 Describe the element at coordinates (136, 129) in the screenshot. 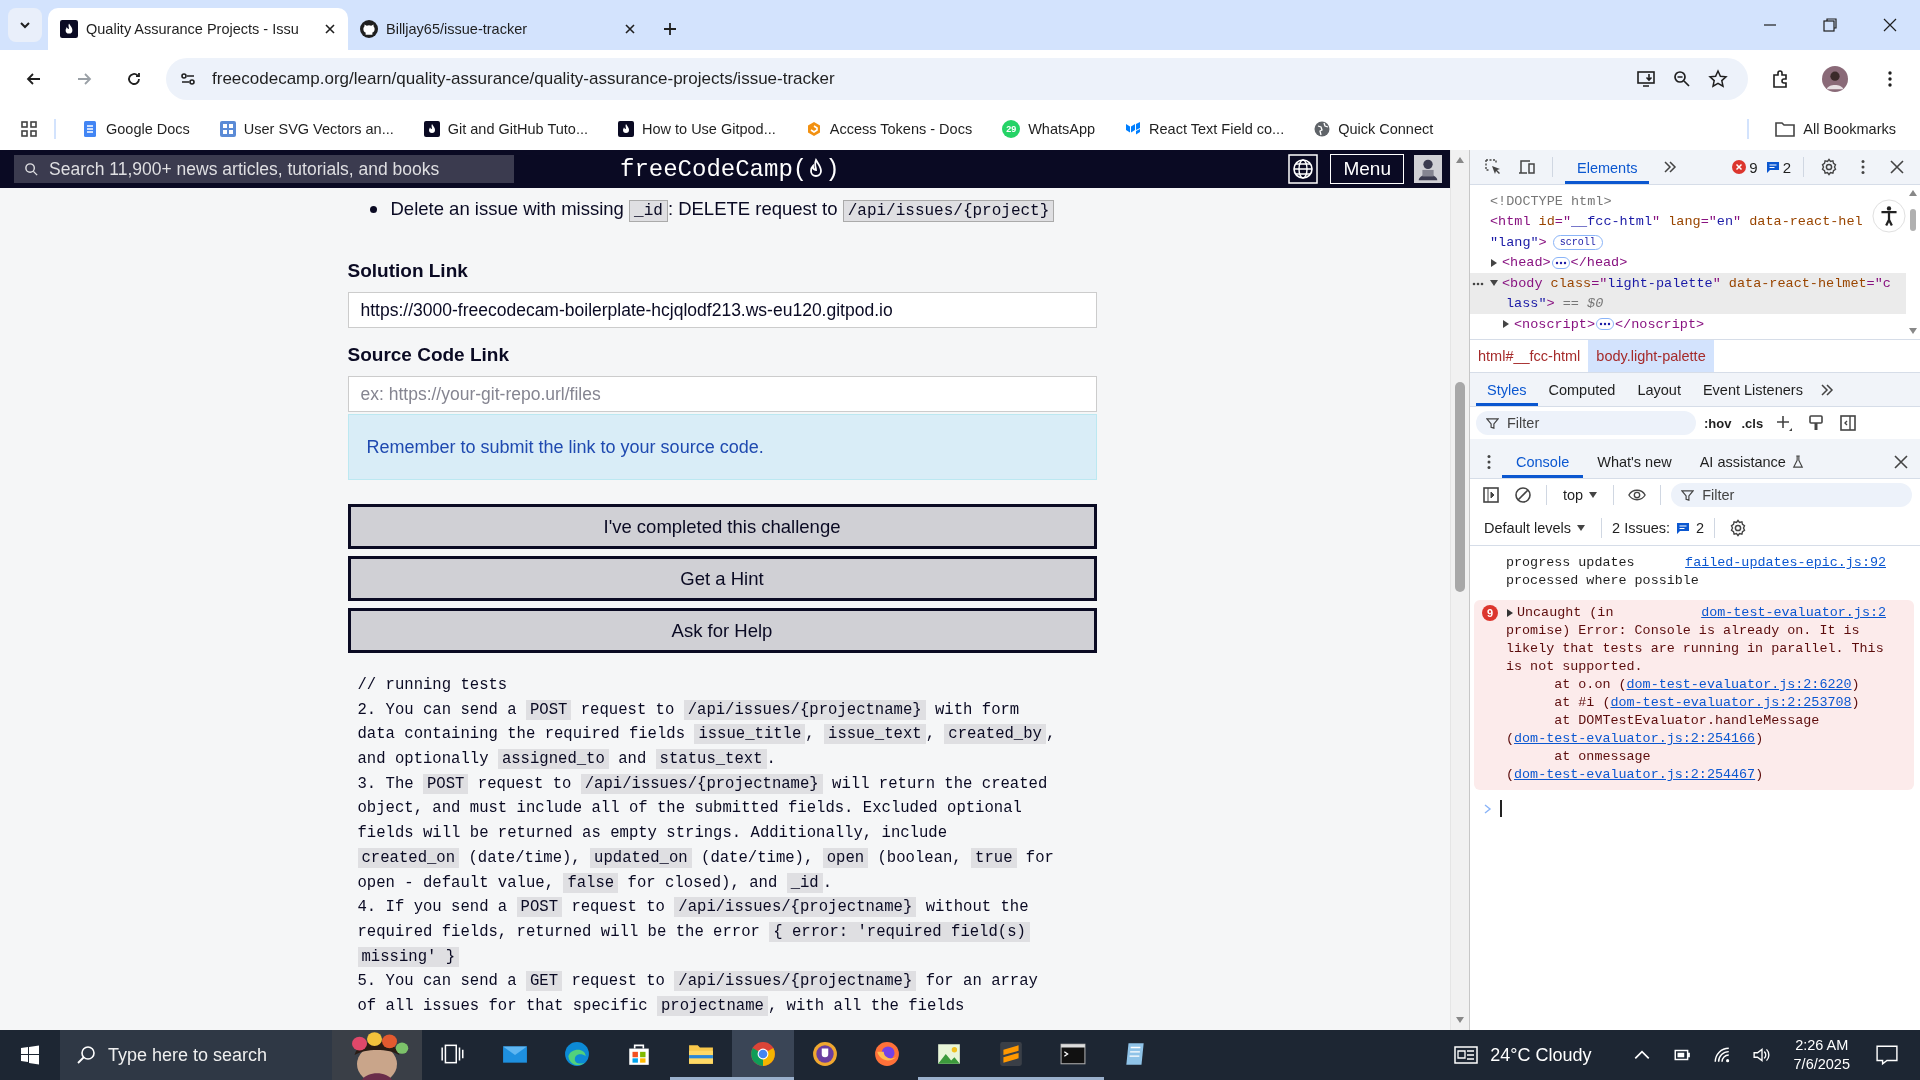

I see `bookmark: Google Docs` at that location.